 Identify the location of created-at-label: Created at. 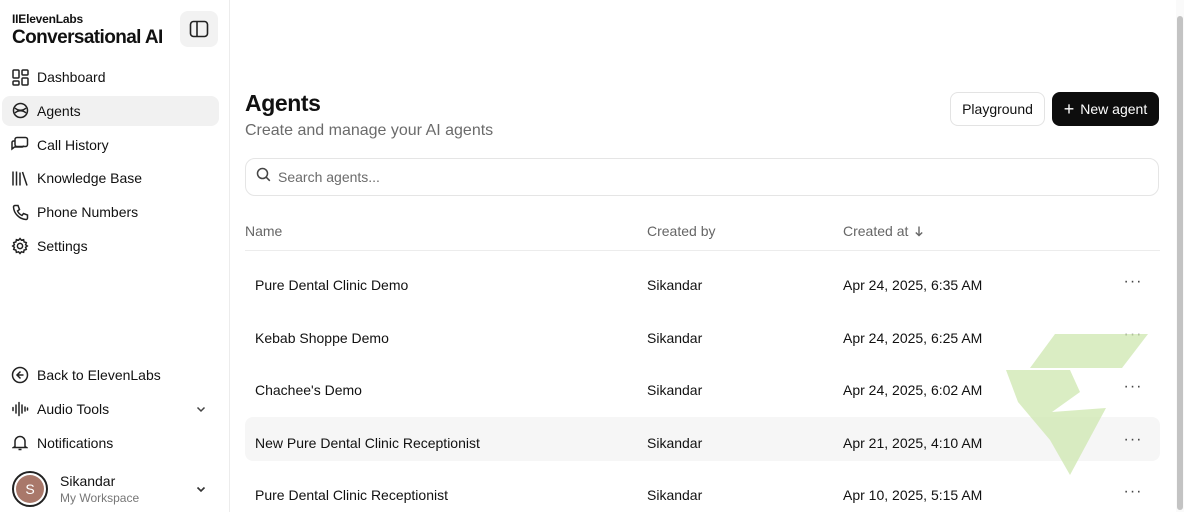
(876, 231).